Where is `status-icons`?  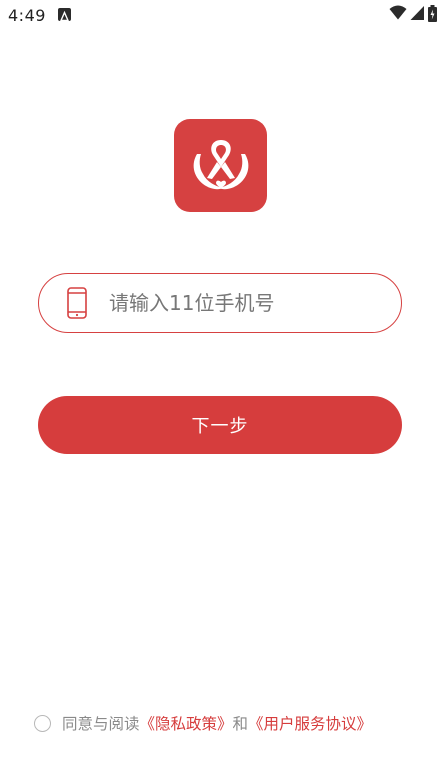
status-icons is located at coordinates (413, 15).